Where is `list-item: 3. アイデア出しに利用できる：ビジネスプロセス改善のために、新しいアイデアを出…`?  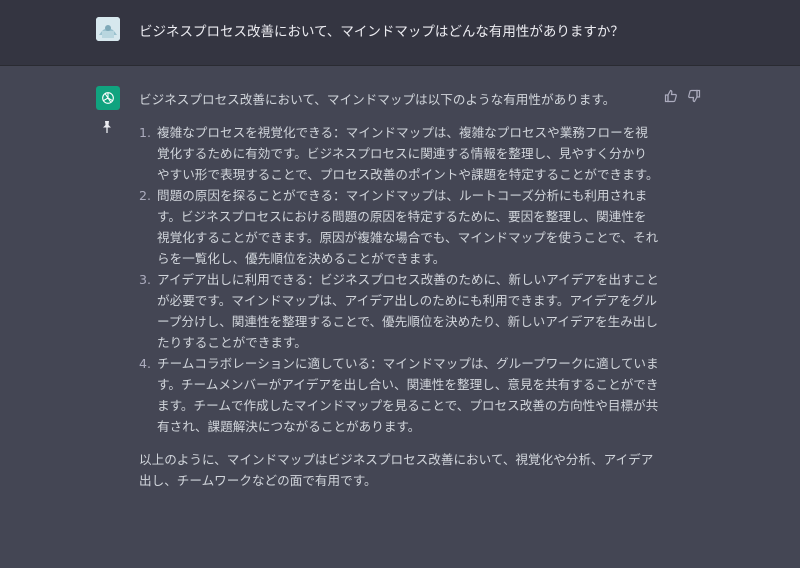
list-item: 3. アイデア出しに利用できる：ビジネスプロセス改善のために、新しいアイデアを出… is located at coordinates (399, 311).